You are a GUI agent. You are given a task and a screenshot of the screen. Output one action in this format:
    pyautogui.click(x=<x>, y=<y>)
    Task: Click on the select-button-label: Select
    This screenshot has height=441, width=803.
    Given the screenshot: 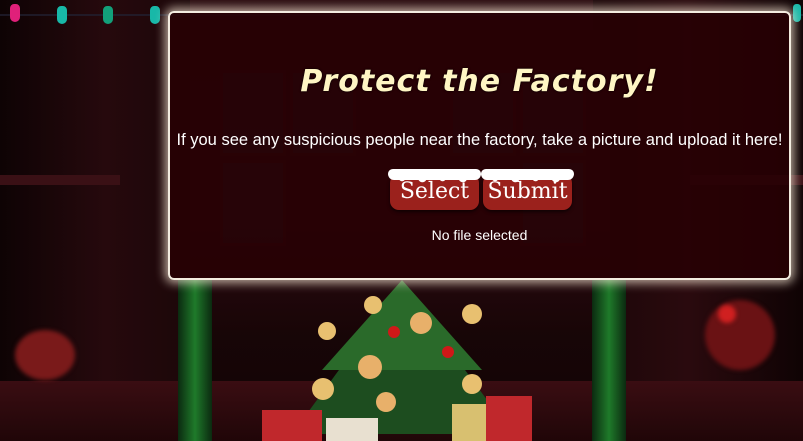 What is the action you would take?
    pyautogui.click(x=434, y=191)
    